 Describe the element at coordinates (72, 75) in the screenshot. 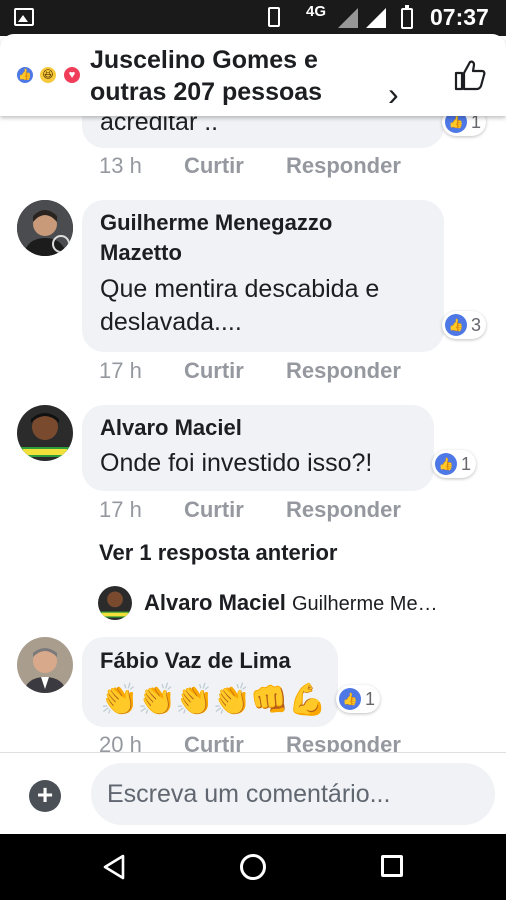

I see `love-reaction-icon: ♥` at that location.